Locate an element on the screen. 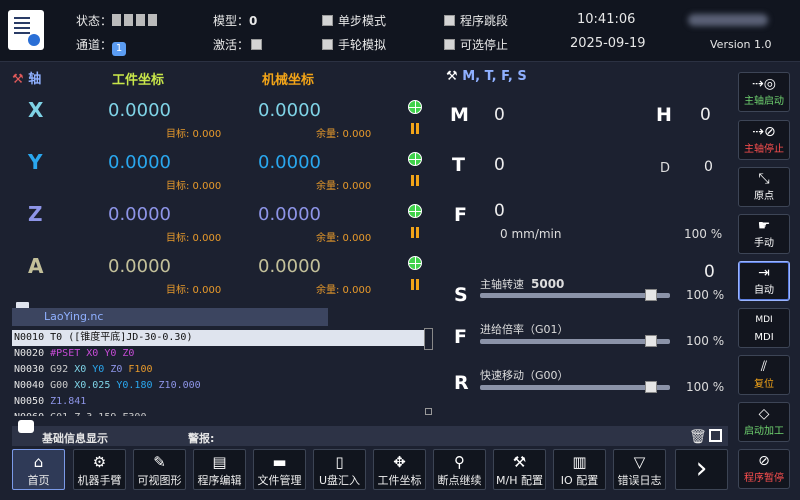 Image resolution: width=800 pixels, height=500 pixels. h-value: 0 is located at coordinates (705, 115).